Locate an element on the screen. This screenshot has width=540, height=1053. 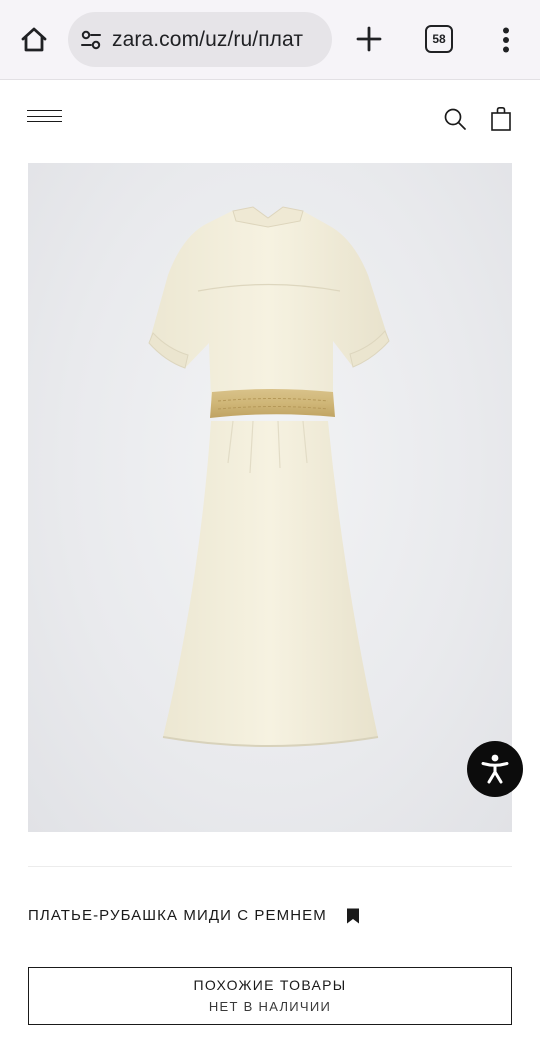
tab-switcher-button: 58 is located at coordinates (439, 39).